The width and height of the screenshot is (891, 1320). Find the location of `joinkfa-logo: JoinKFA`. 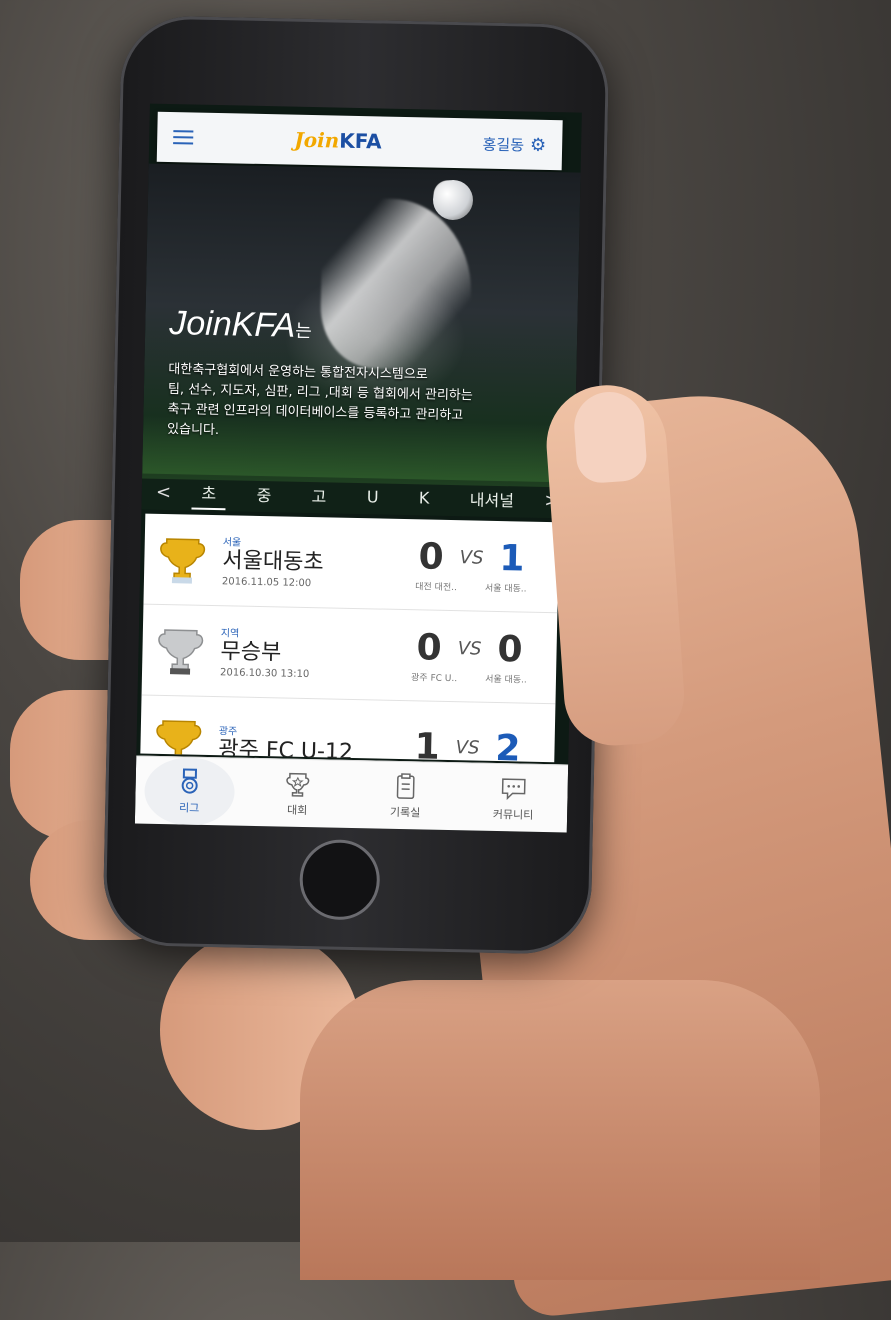

joinkfa-logo: JoinKFA is located at coordinates (338, 141).